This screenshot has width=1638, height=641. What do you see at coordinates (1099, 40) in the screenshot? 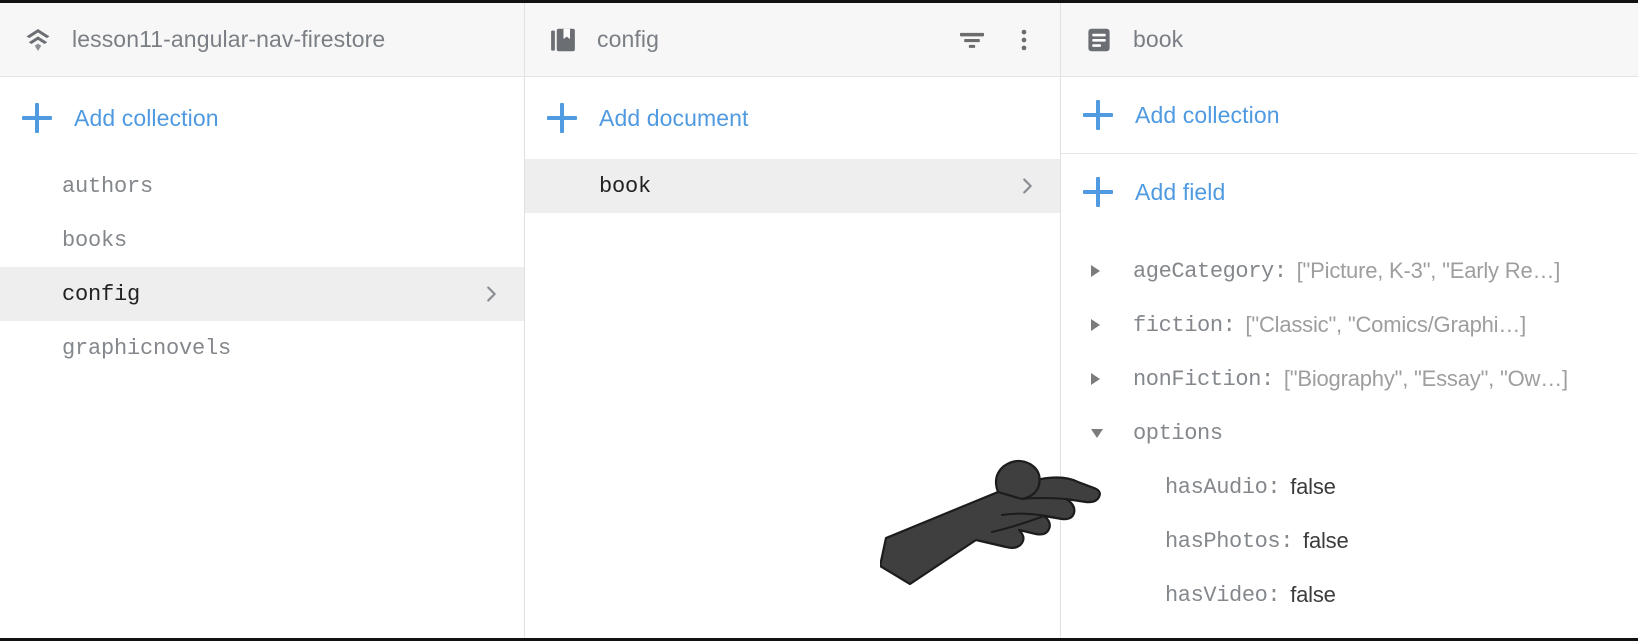
I see `document-icon` at bounding box center [1099, 40].